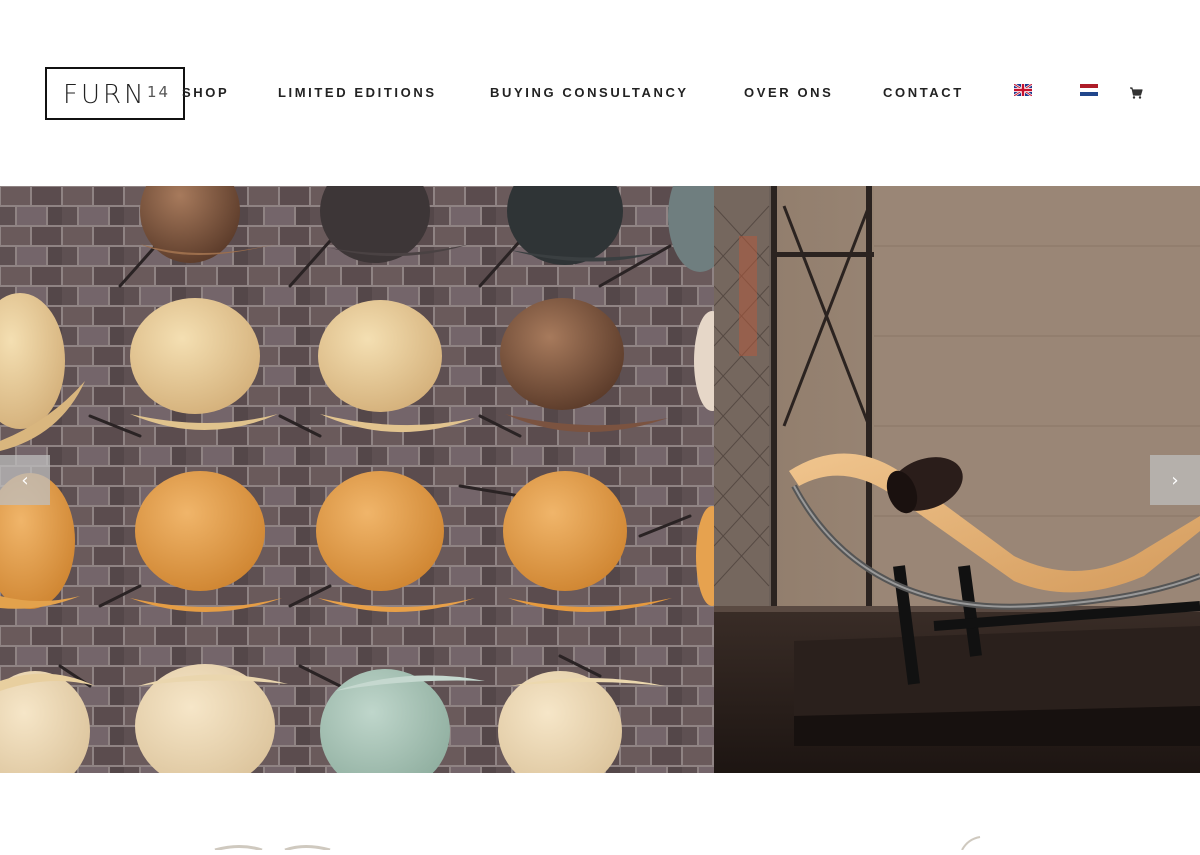 The height and width of the screenshot is (855, 1200). Describe the element at coordinates (597, 844) in the screenshot. I see `decorative-script-graphic` at that location.